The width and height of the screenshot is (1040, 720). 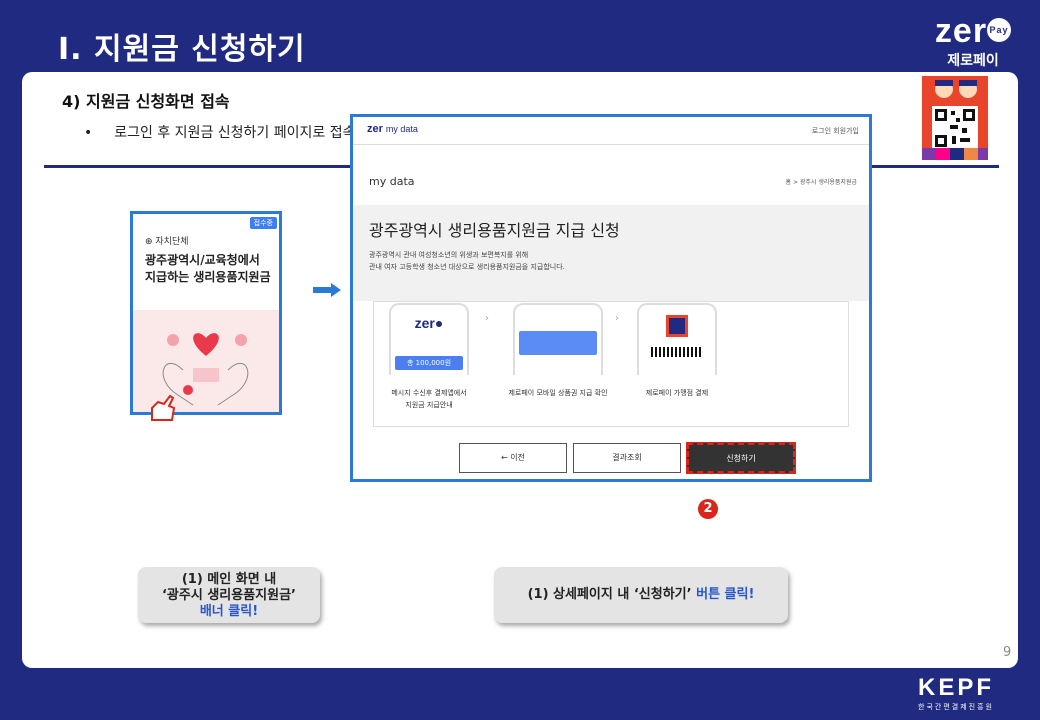 I want to click on site-topbar: zer my data 로그인 회원가입, so click(x=611, y=131).